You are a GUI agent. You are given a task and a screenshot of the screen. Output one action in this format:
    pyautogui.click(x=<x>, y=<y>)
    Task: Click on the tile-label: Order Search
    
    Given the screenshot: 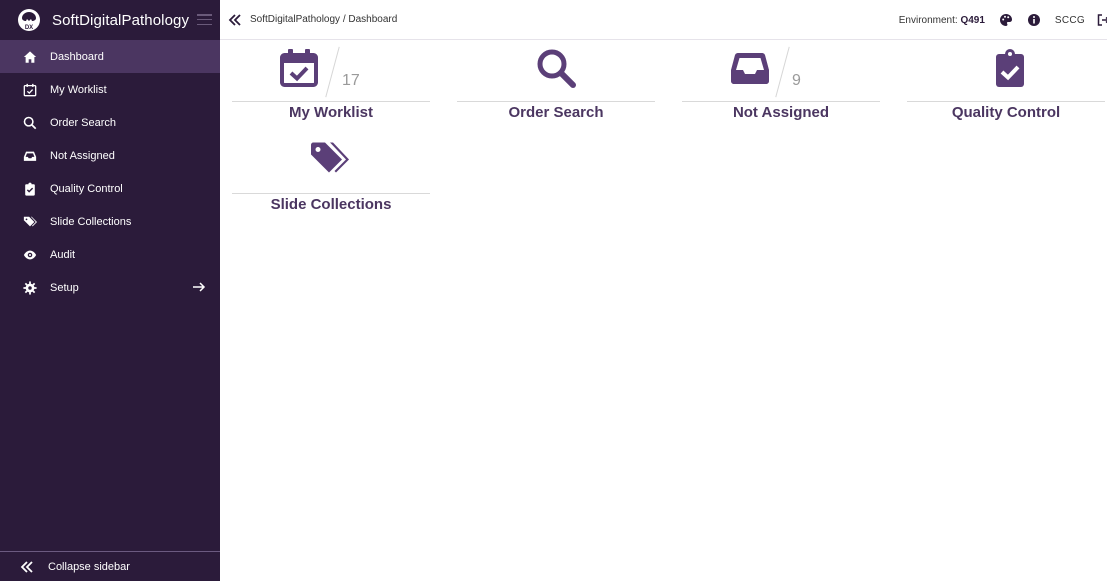 What is the action you would take?
    pyautogui.click(x=556, y=112)
    